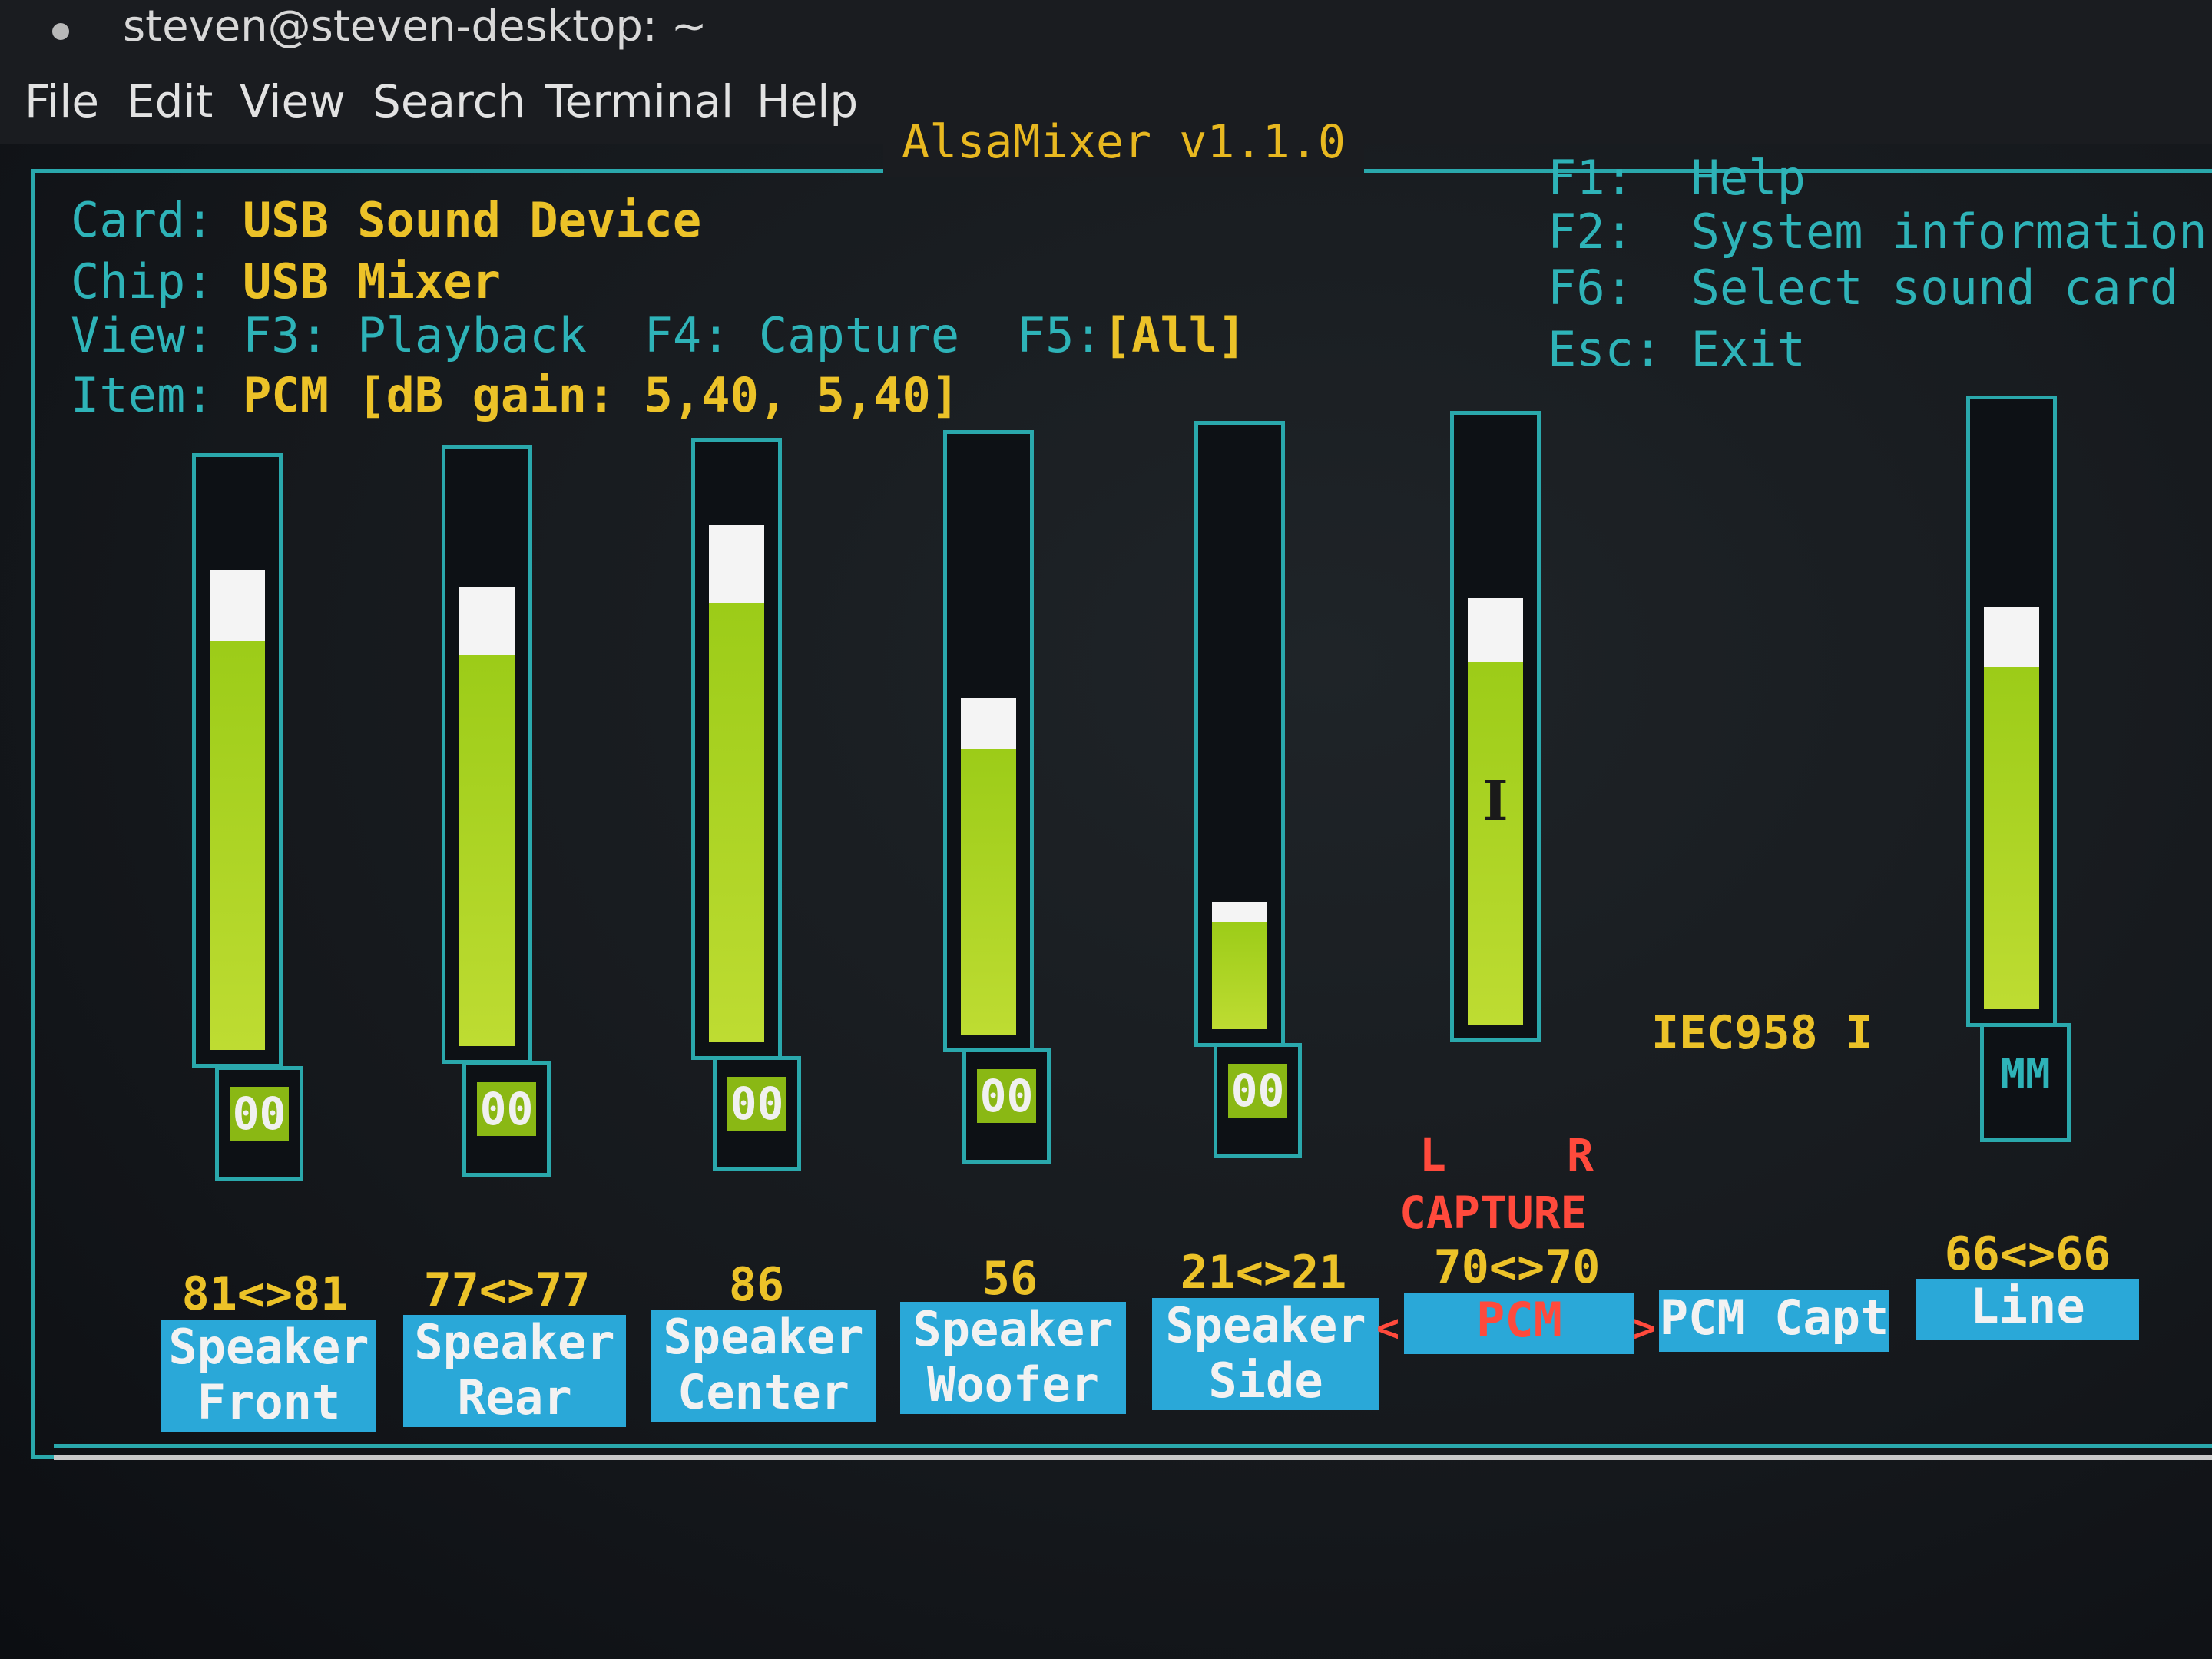 This screenshot has width=2212, height=1659. What do you see at coordinates (1677, 178) in the screenshot?
I see `key-help-f1: F1: Help` at bounding box center [1677, 178].